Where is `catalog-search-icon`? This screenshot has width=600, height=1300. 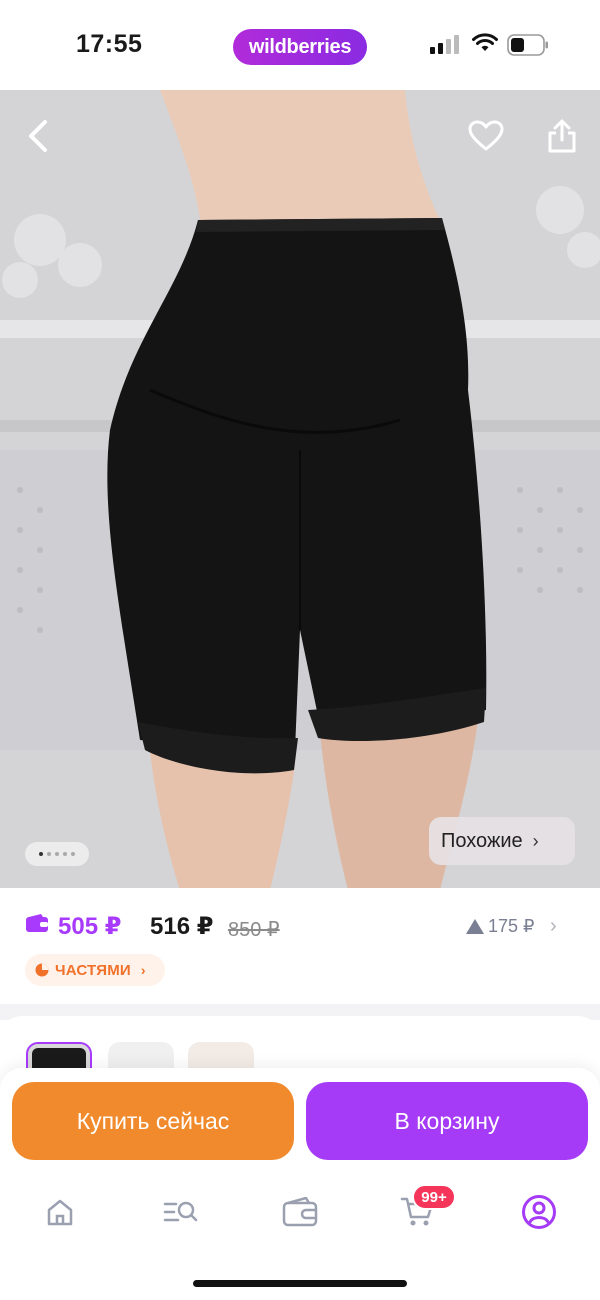
catalog-search-icon is located at coordinates (180, 1211).